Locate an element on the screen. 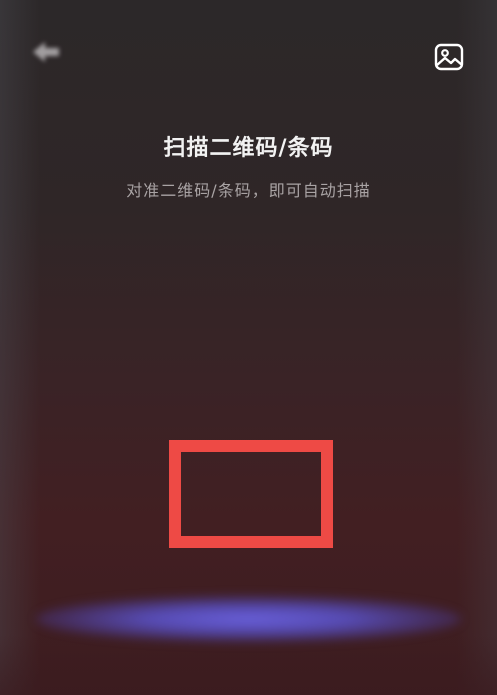 This screenshot has width=497, height=695. screen-edge-left is located at coordinates (20, 347).